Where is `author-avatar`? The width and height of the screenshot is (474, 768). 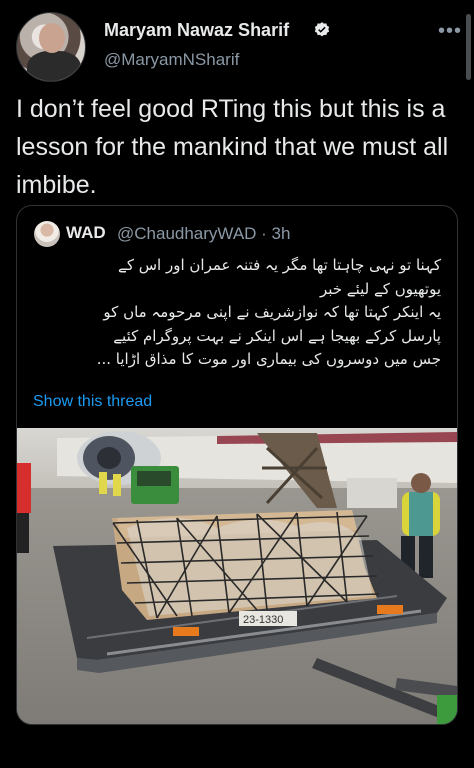 author-avatar is located at coordinates (51, 47).